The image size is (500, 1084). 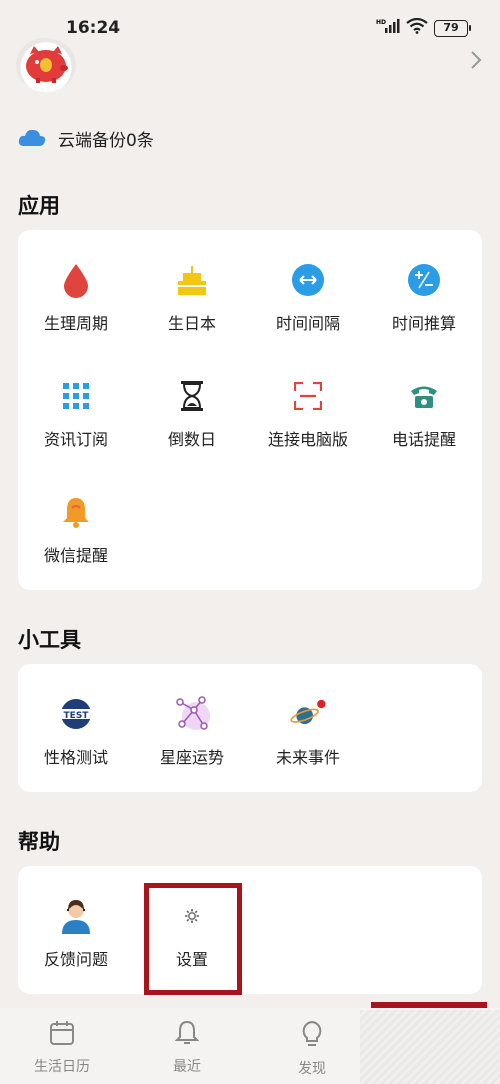 I want to click on help-label: 反馈问题, so click(x=75, y=959).